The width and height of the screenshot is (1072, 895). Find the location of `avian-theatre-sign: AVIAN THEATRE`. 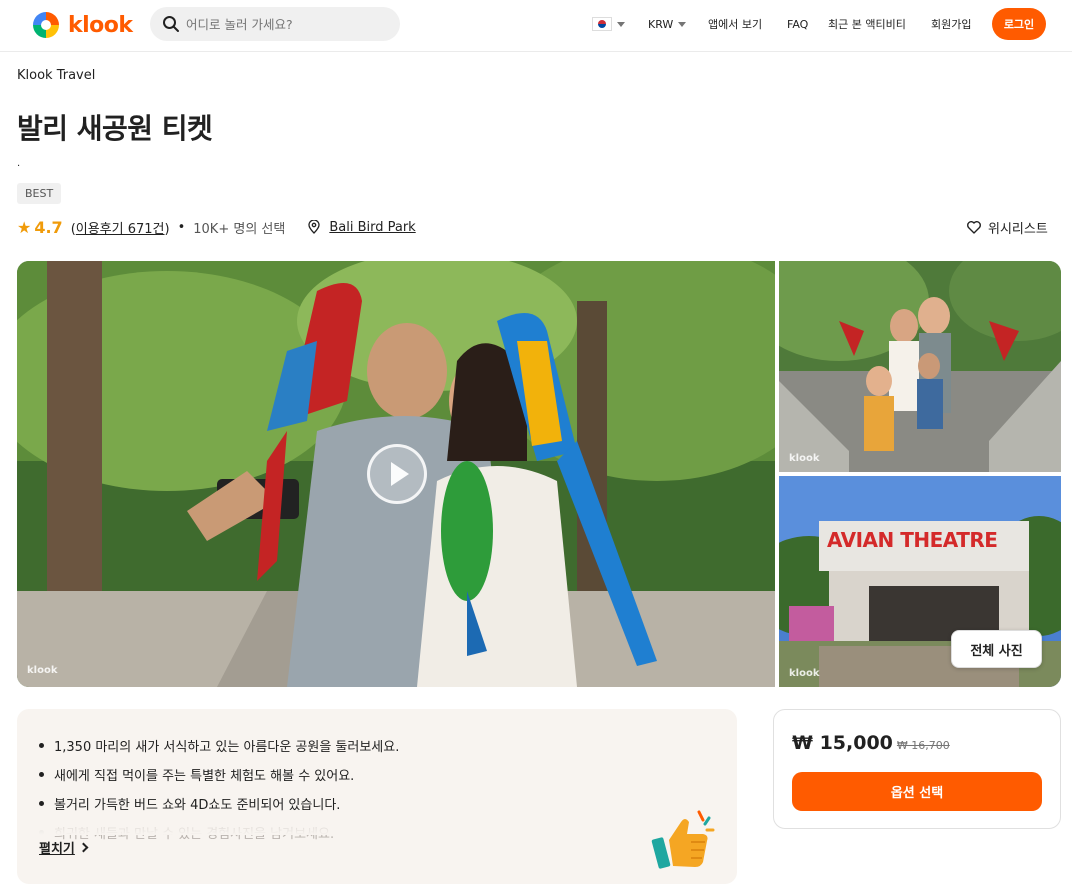

avian-theatre-sign: AVIAN THEATRE is located at coordinates (912, 540).